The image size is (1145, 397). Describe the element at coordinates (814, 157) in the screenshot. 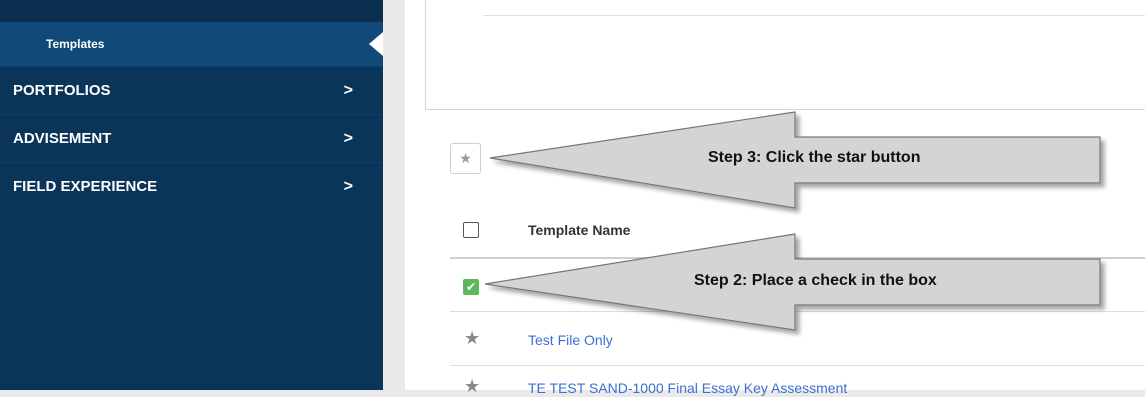

I see `step3-callout-text: Step 3: Click the star button` at that location.